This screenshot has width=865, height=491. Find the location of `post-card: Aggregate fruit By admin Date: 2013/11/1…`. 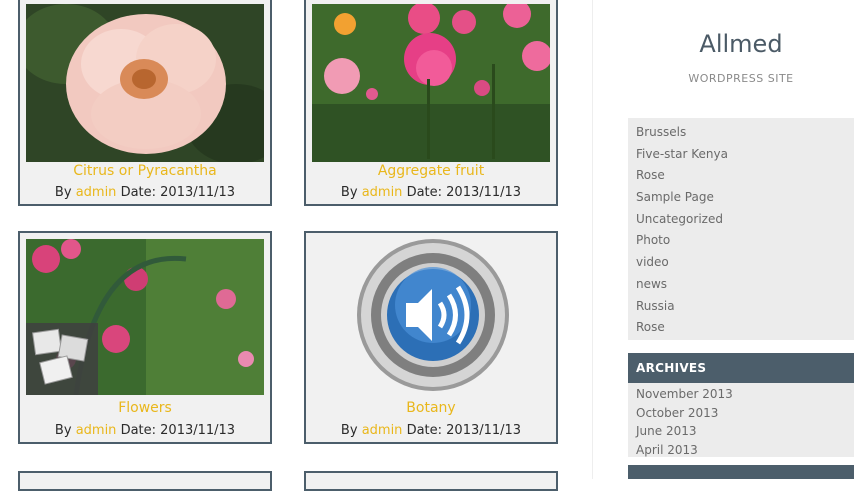

post-card: Aggregate fruit By admin Date: 2013/11/1… is located at coordinates (431, 103).